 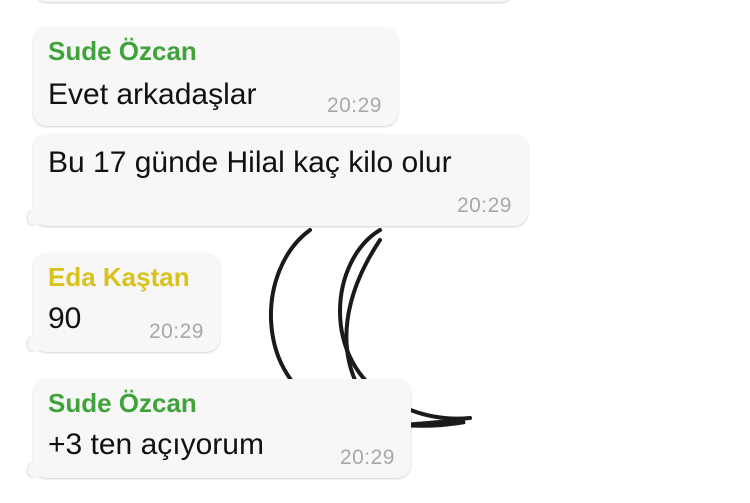 I want to click on message-text: Evet arkadaşlar, so click(x=152, y=94).